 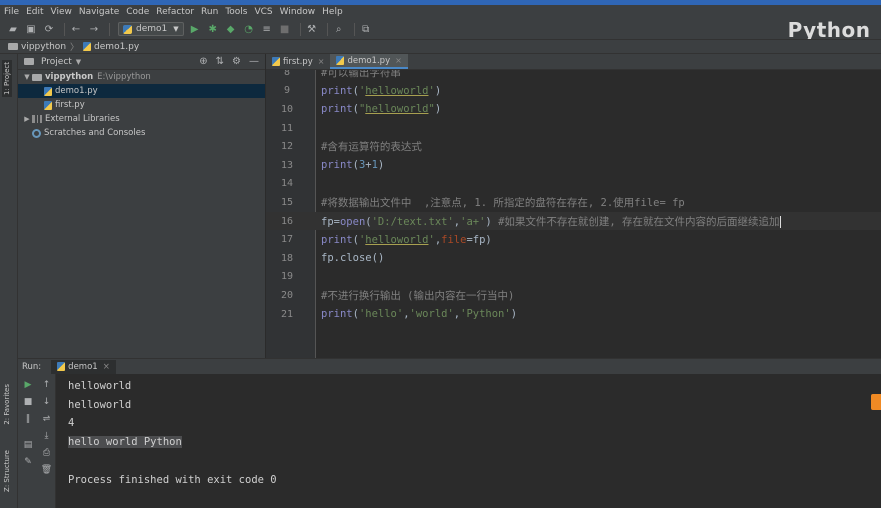 What do you see at coordinates (141, 62) in the screenshot?
I see `project-panel-header: Project ▼ ⊕ ⇅ ⚙ —` at bounding box center [141, 62].